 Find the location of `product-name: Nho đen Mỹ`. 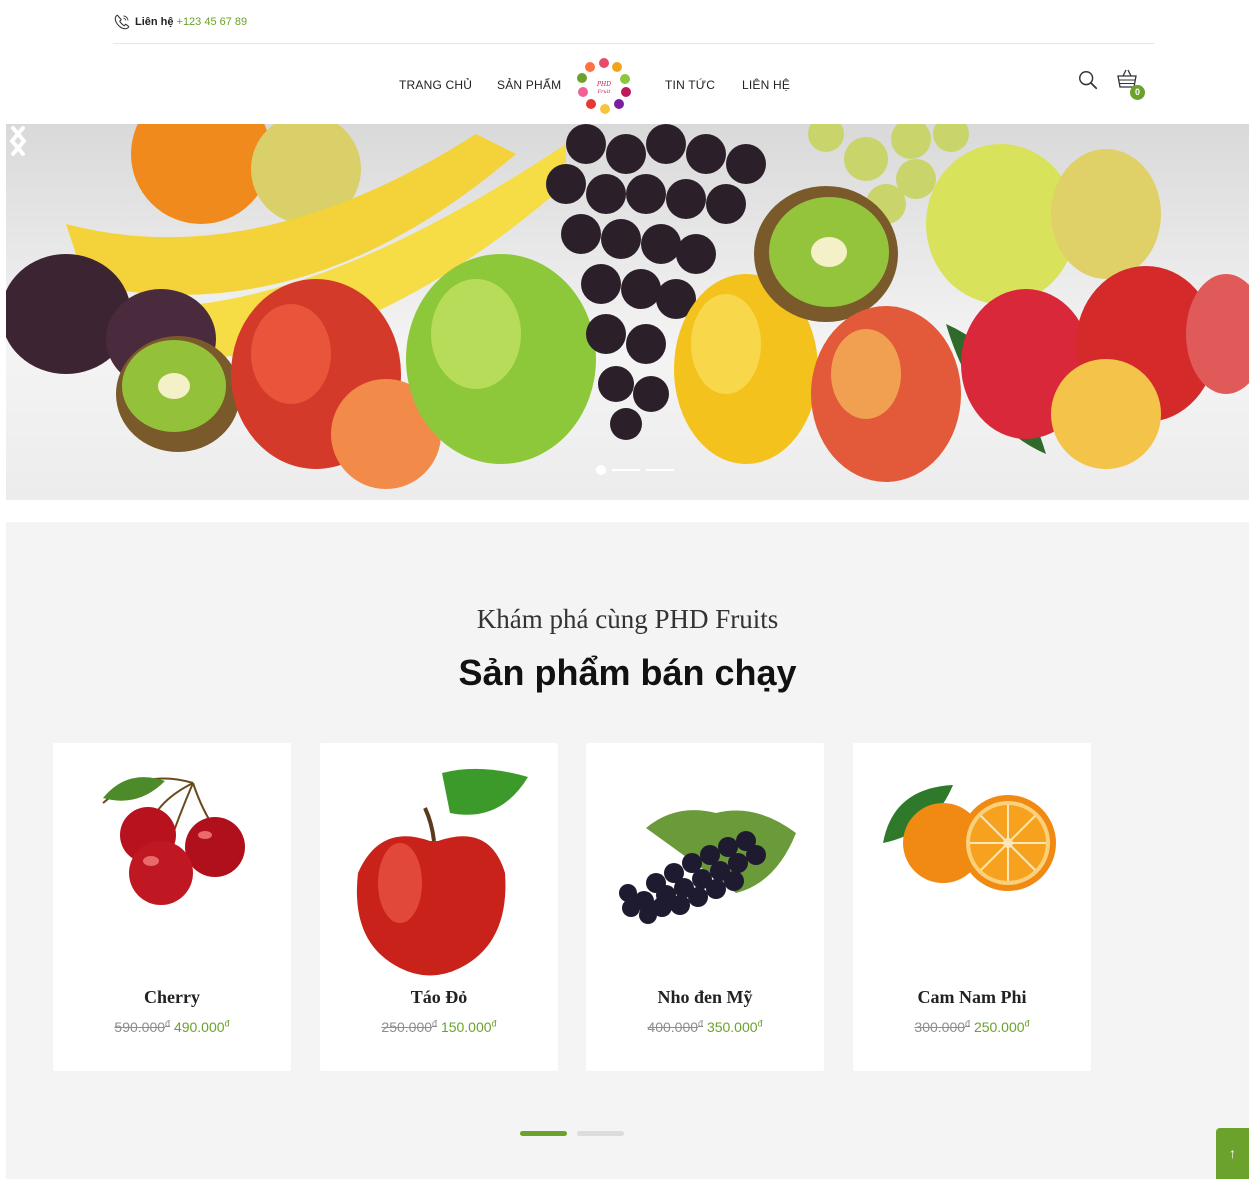

product-name: Nho đen Mỹ is located at coordinates (705, 997).